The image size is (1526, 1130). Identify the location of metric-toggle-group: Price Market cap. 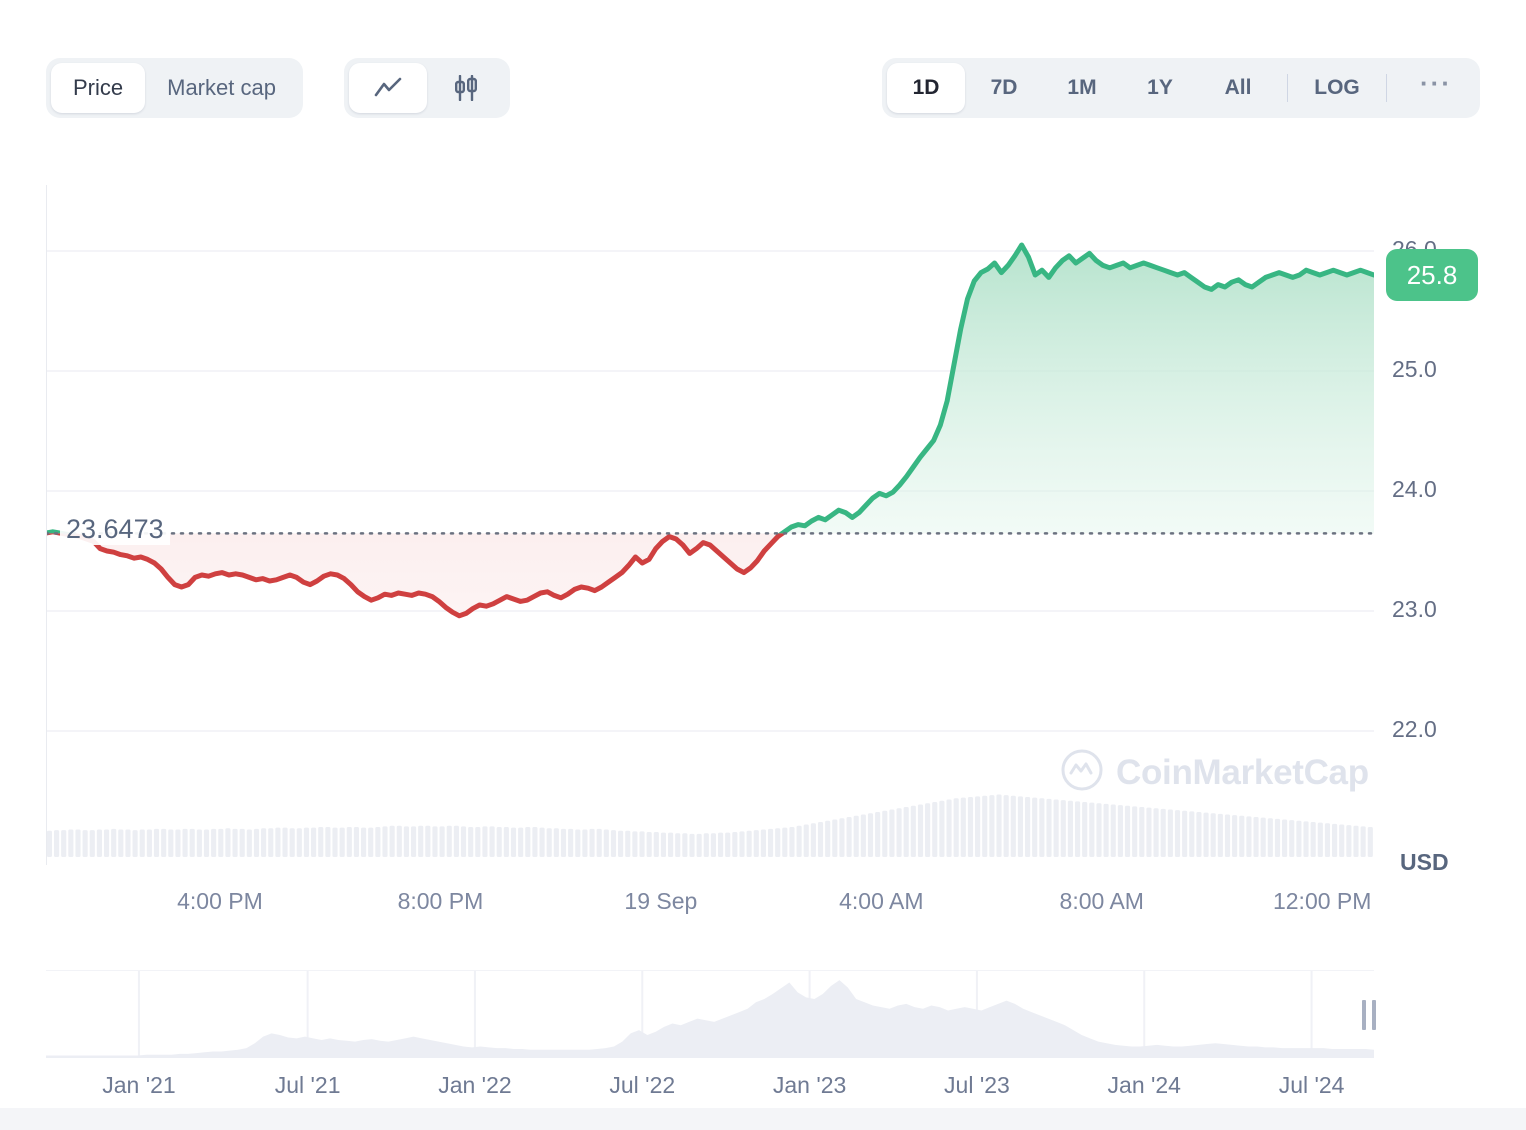
(174, 88).